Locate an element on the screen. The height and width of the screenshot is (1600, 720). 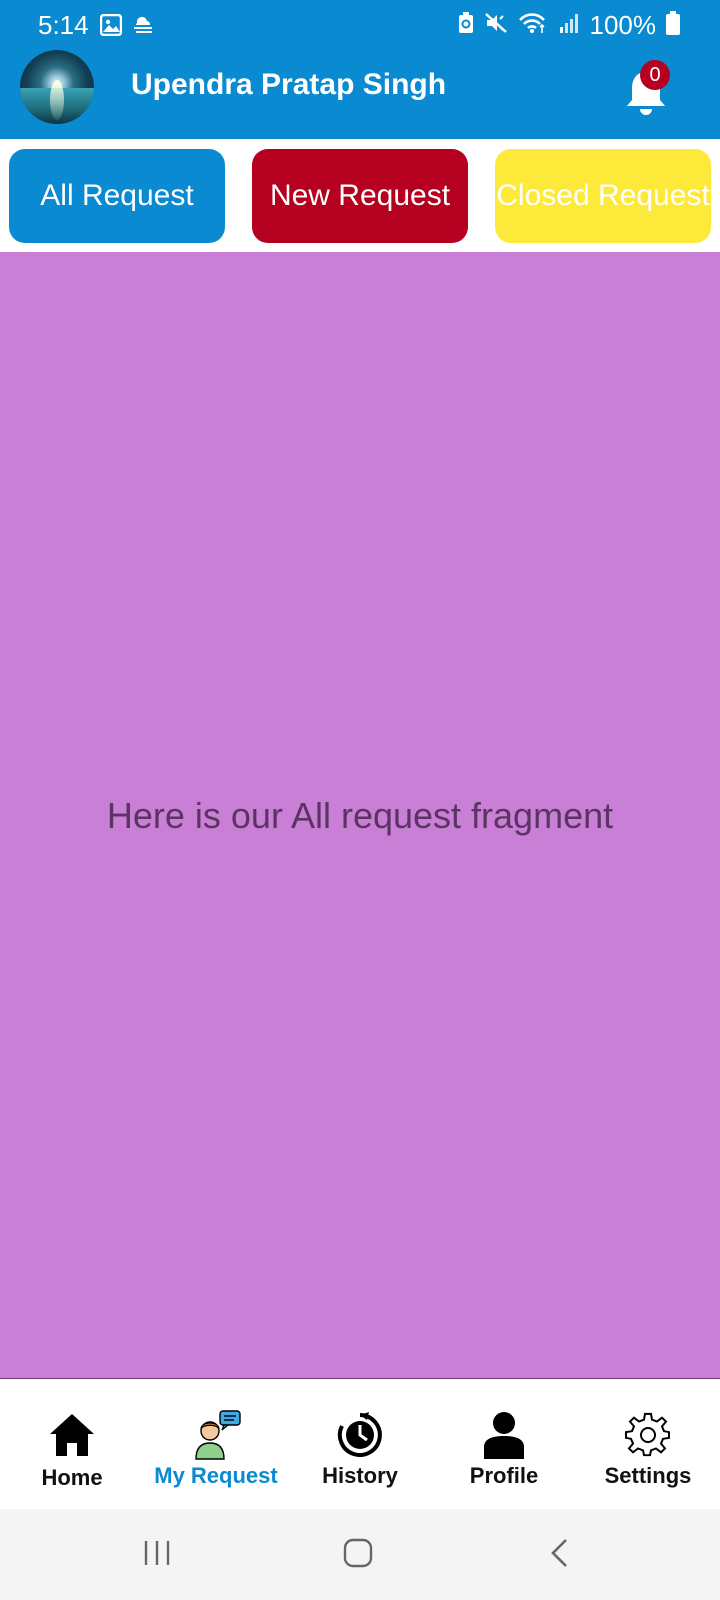
support-agent-icon is located at coordinates (216, 1435).